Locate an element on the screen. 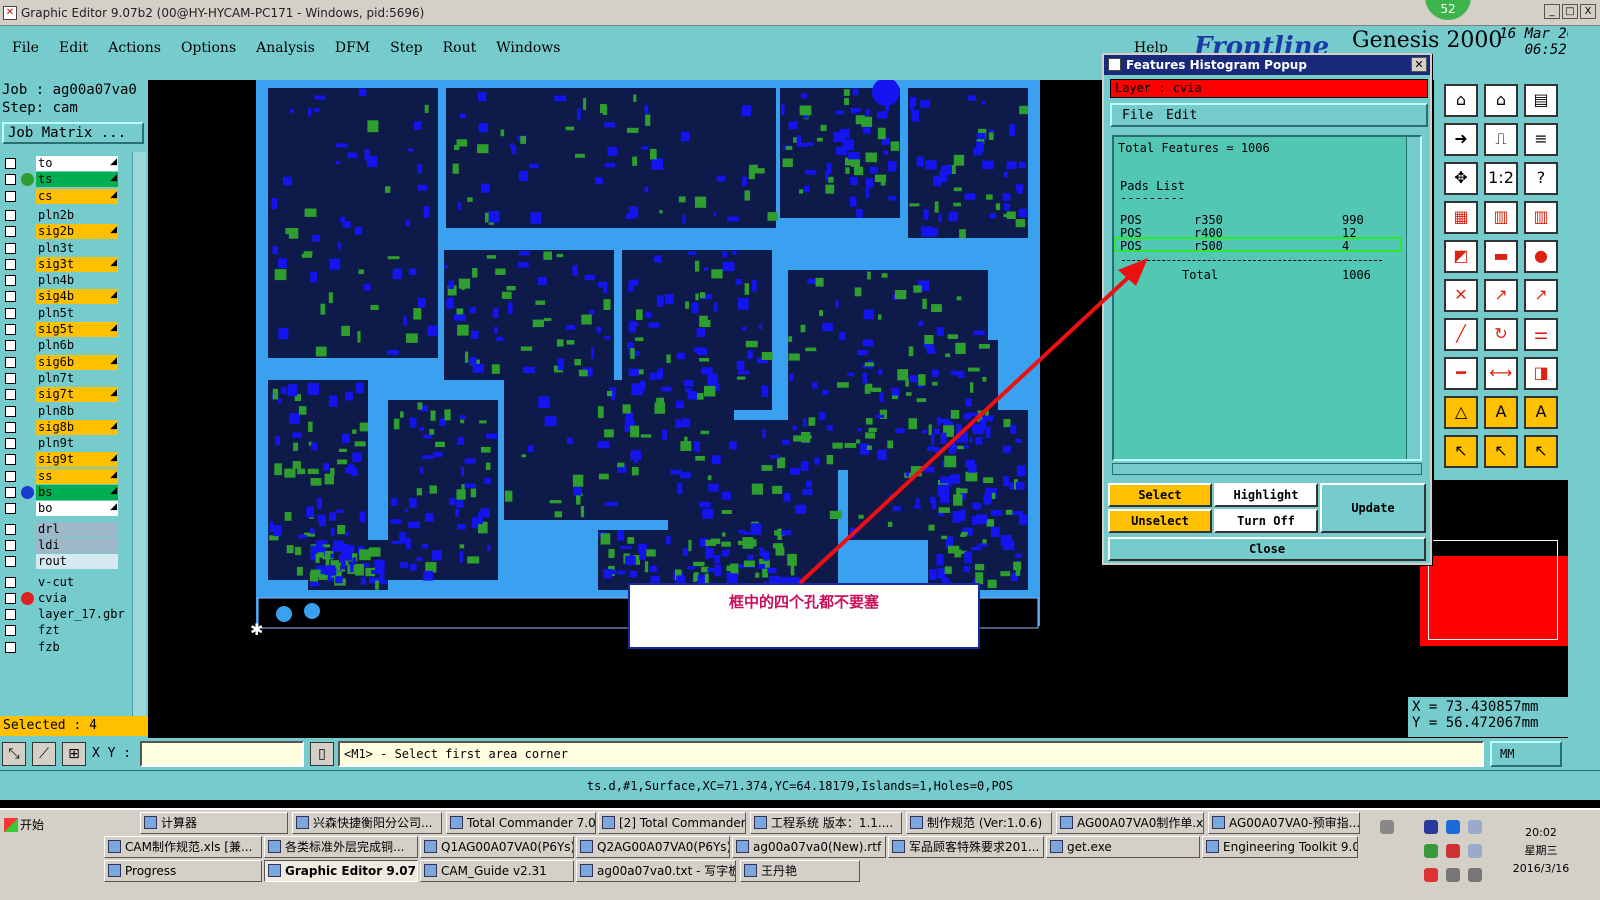 This screenshot has width=1600, height=900. layer-name: cs is located at coordinates (77, 196).